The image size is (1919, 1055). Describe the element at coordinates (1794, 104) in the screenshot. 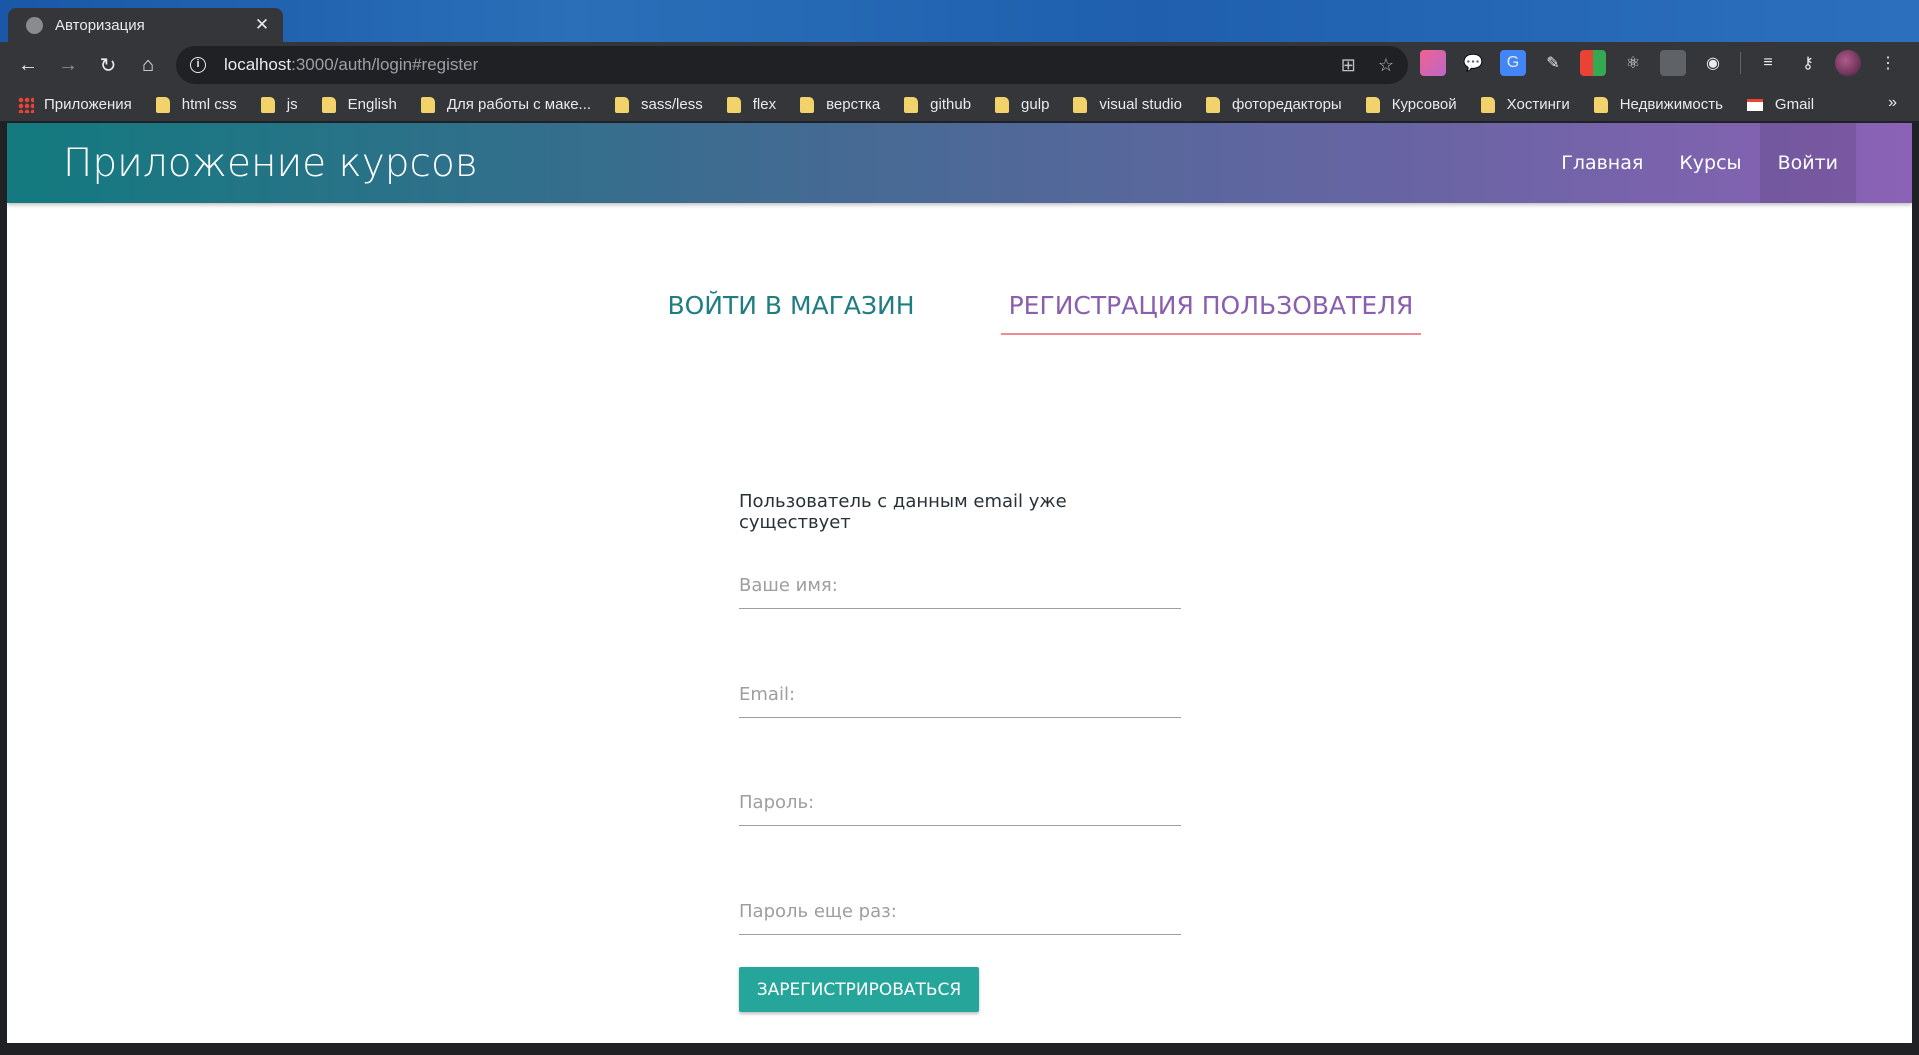

I see `bookmark-label: Gmail` at that location.